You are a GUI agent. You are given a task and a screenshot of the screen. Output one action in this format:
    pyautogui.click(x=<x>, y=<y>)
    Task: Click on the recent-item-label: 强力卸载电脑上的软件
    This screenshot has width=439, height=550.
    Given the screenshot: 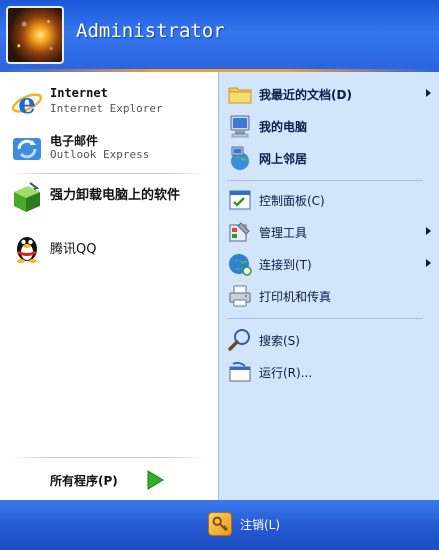 What is the action you would take?
    pyautogui.click(x=115, y=195)
    